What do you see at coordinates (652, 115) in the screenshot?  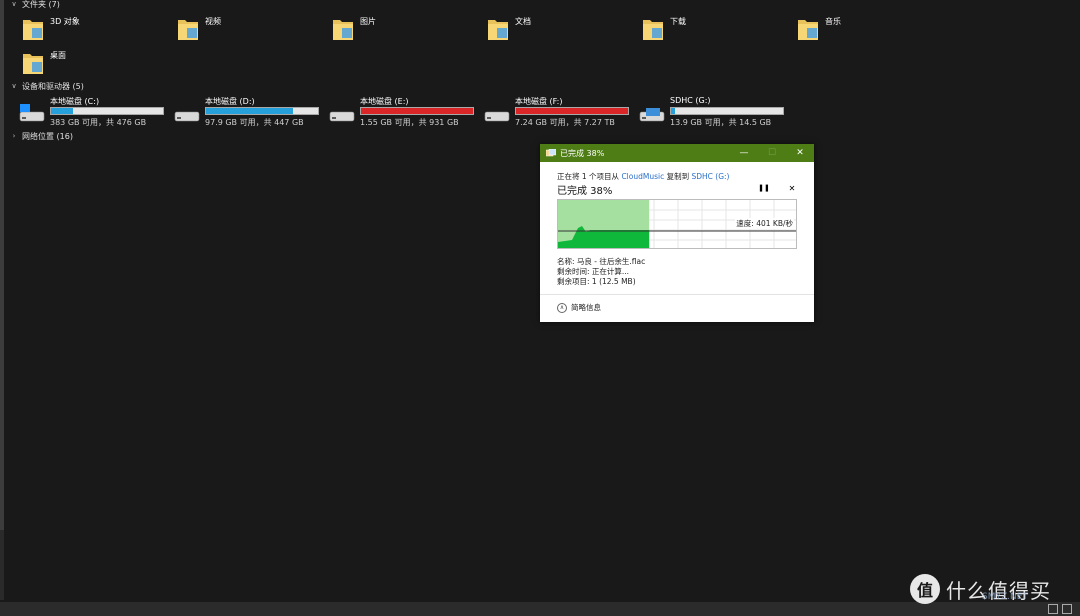 I see `sd-card-drive-icon` at bounding box center [652, 115].